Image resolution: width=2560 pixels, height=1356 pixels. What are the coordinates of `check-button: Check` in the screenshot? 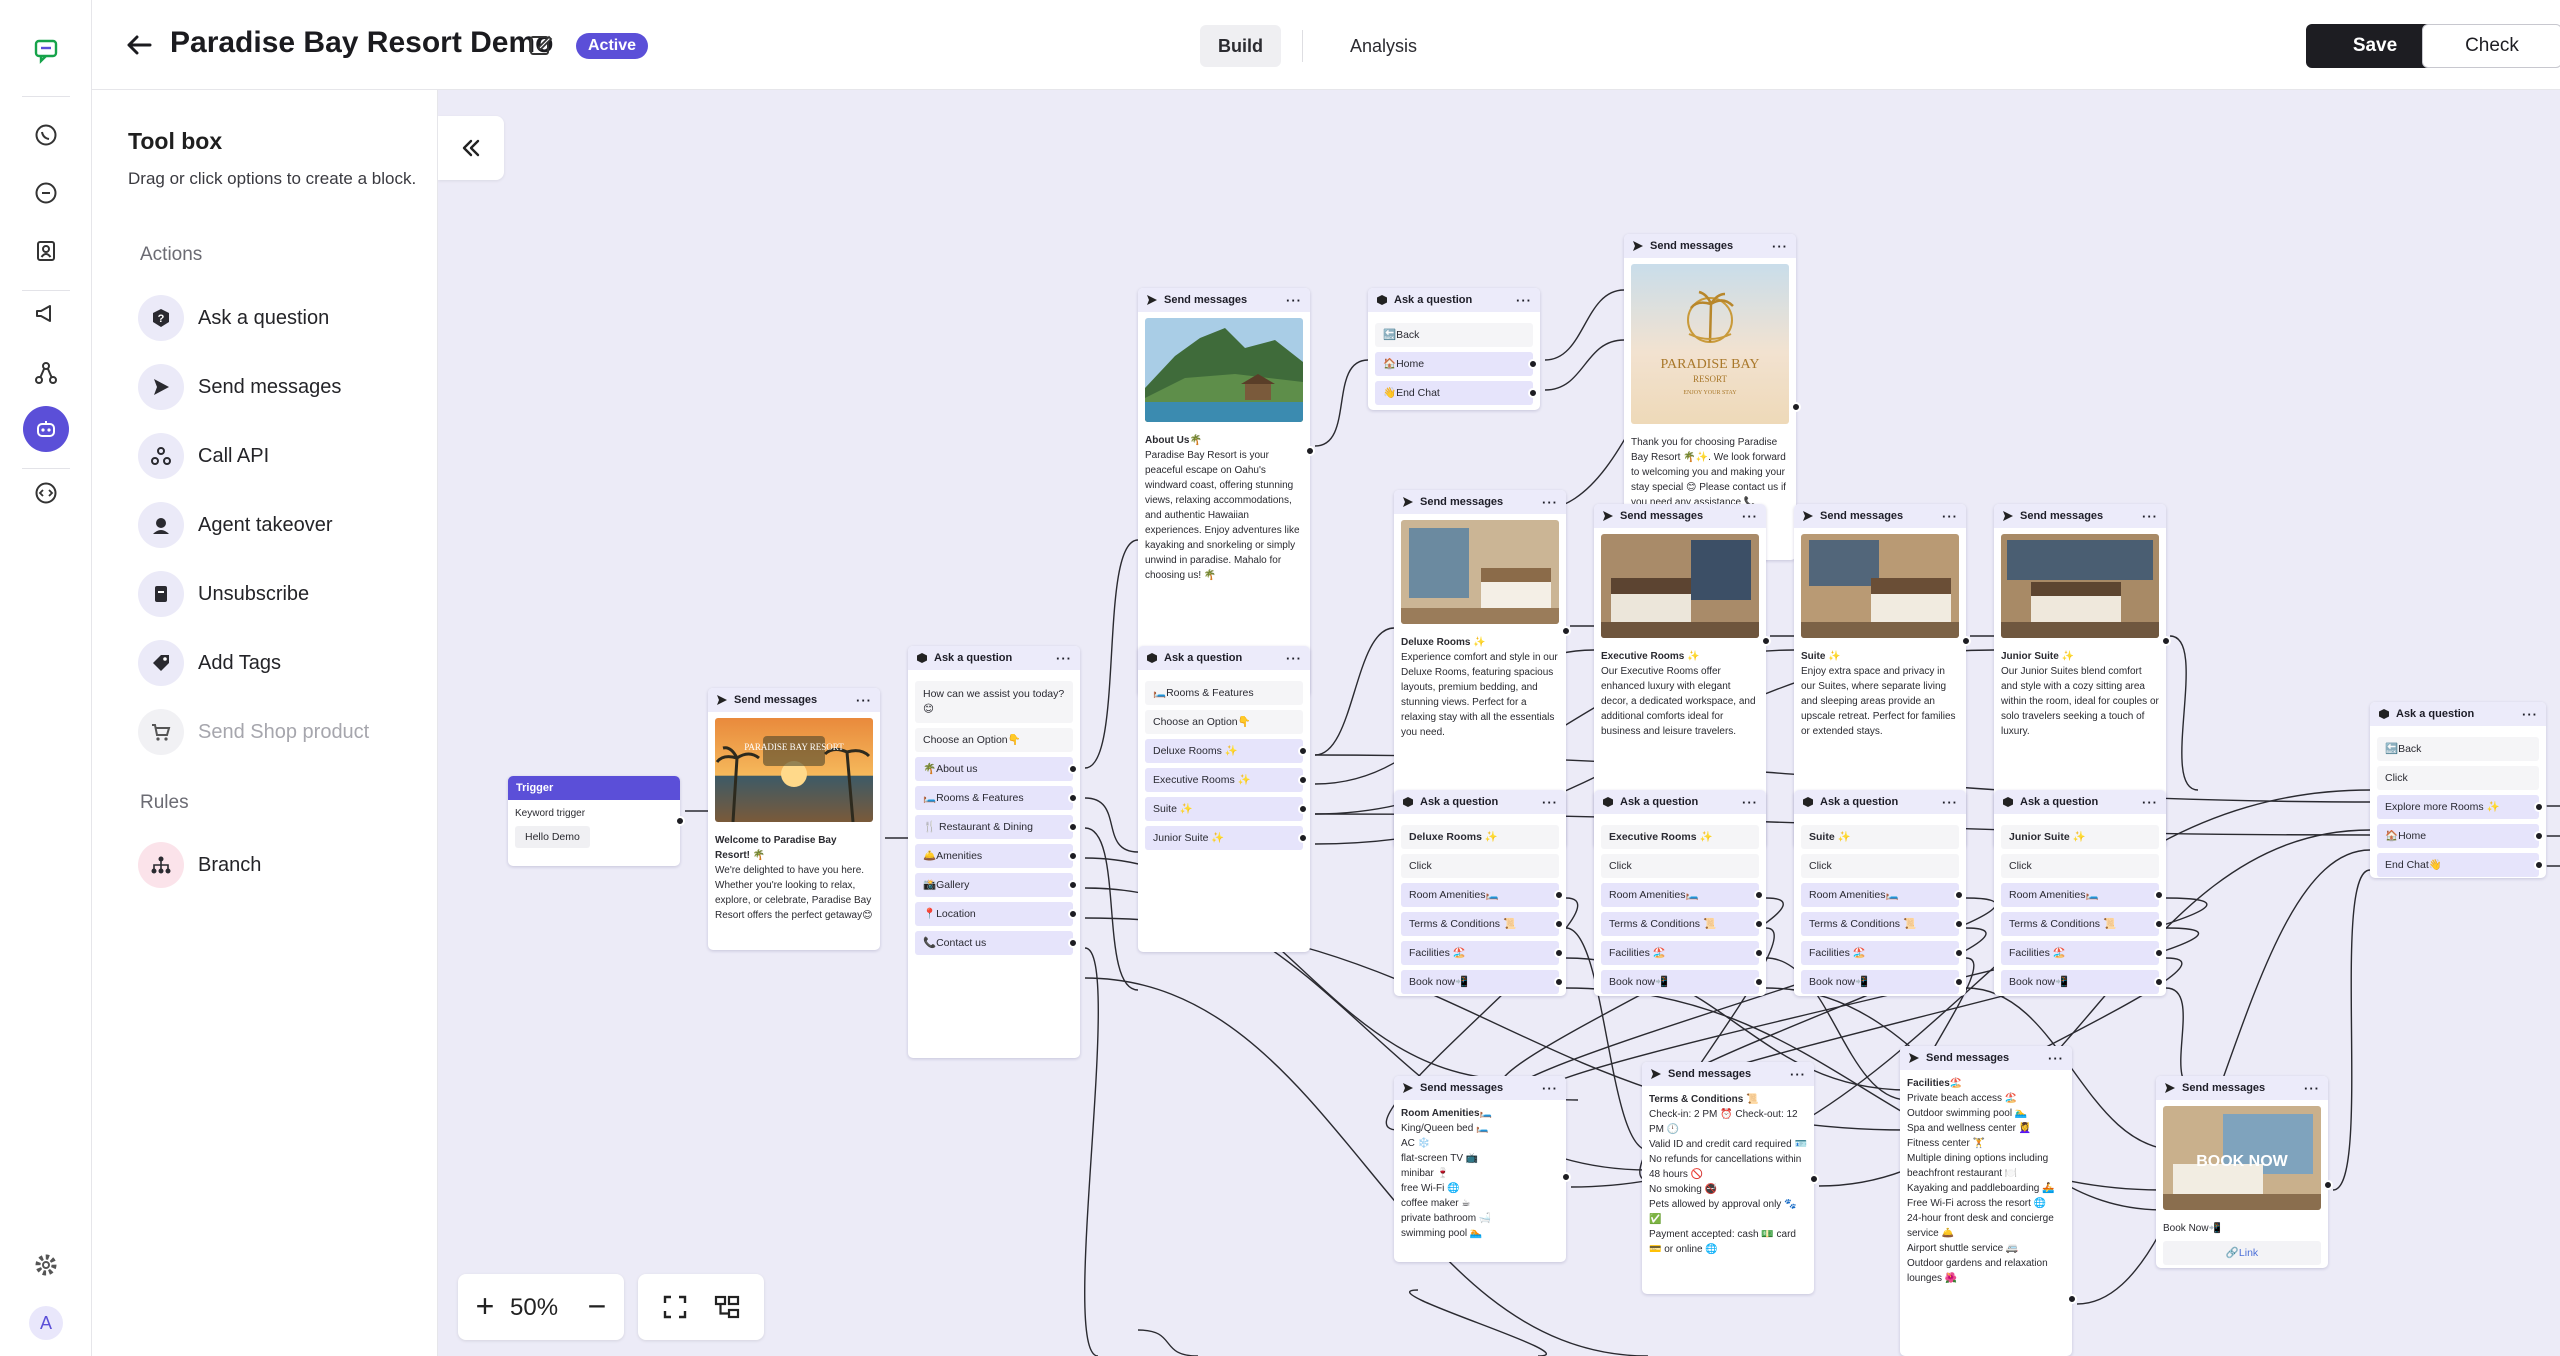 It's located at (2491, 46).